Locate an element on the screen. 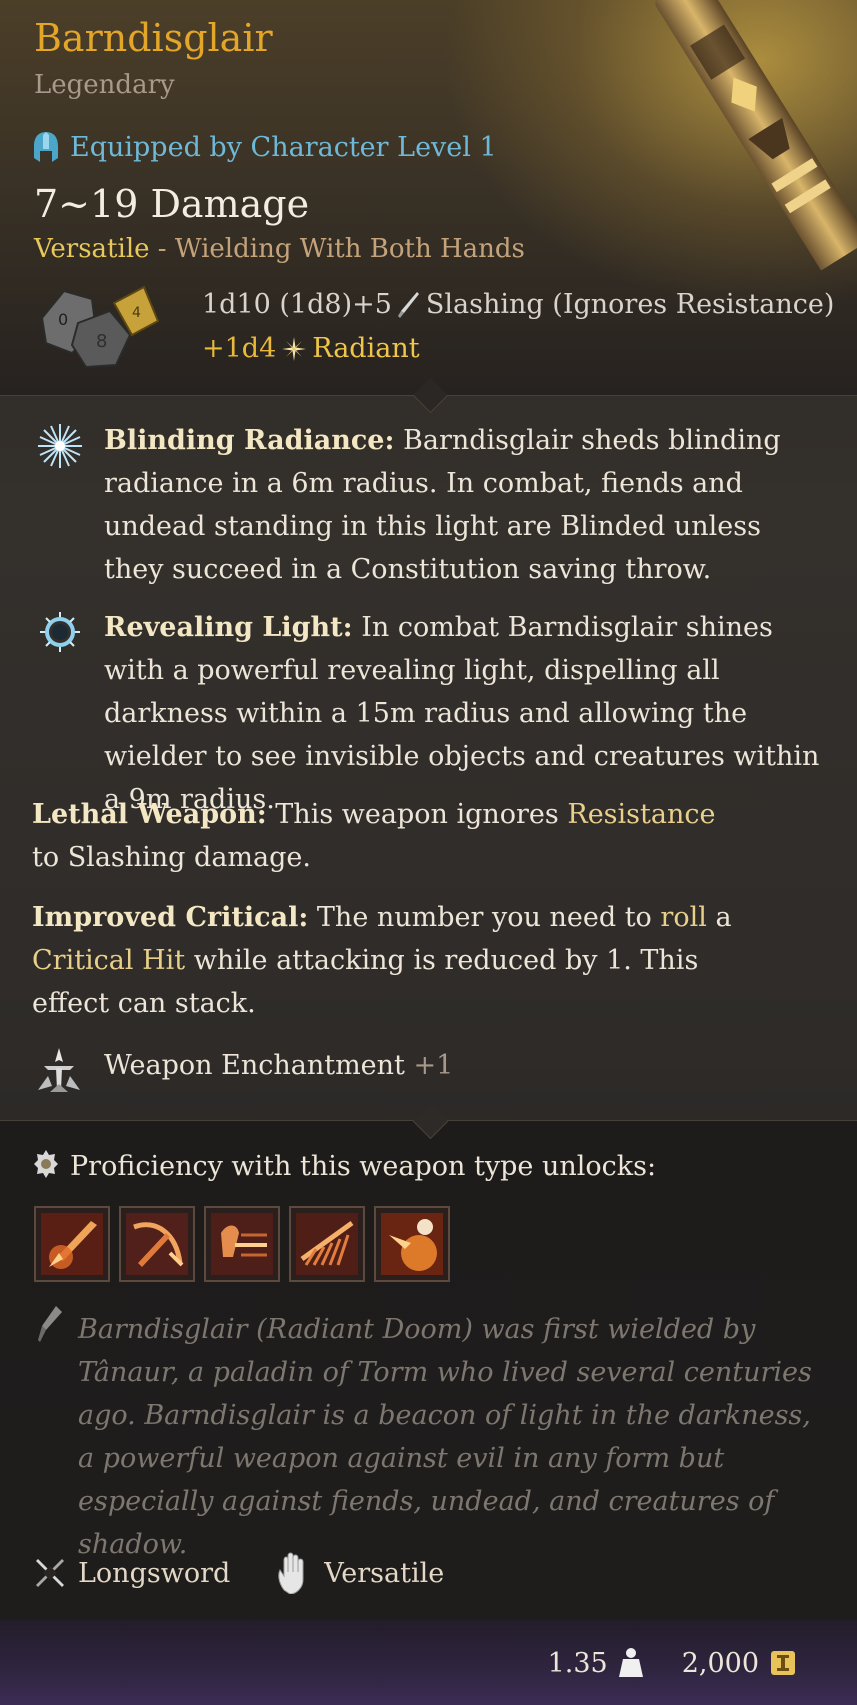  weight-value: 1.35 2,000 is located at coordinates (672, 1663).